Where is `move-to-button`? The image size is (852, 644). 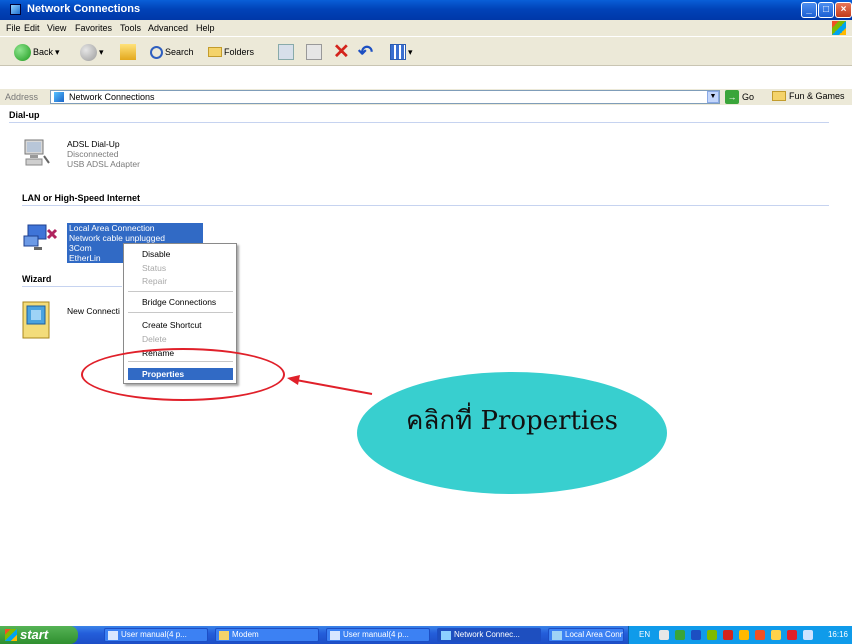
move-to-button is located at coordinates (286, 52).